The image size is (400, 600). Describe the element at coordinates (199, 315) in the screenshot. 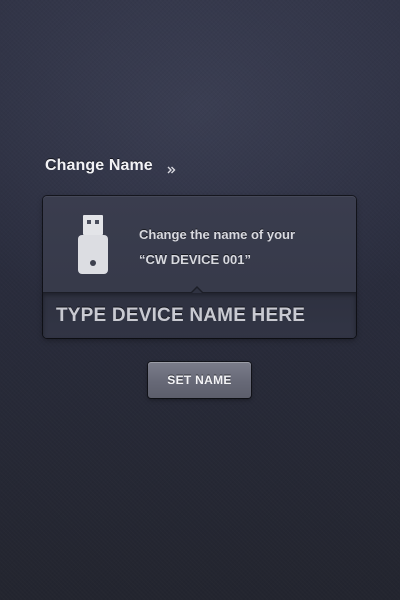

I see `device-name-input` at that location.